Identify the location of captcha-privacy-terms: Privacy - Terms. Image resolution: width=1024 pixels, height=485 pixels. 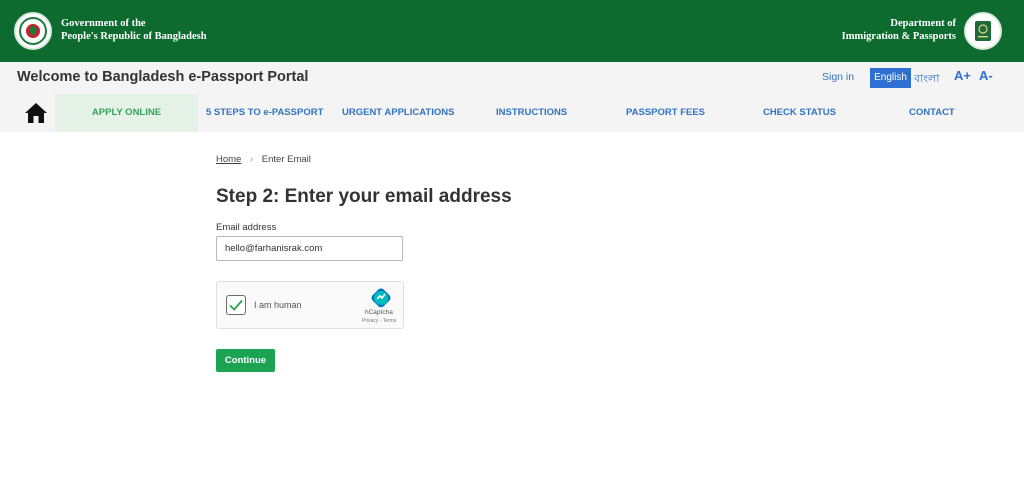
(379, 321).